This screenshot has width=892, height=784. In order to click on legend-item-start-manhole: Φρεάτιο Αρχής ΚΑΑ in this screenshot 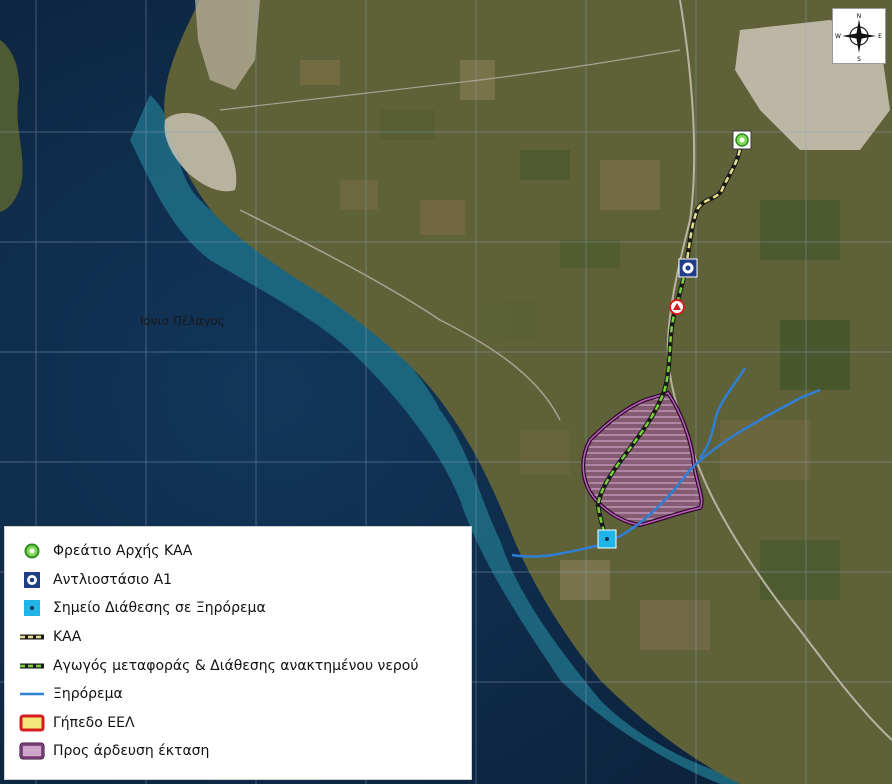, I will do `click(239, 551)`.